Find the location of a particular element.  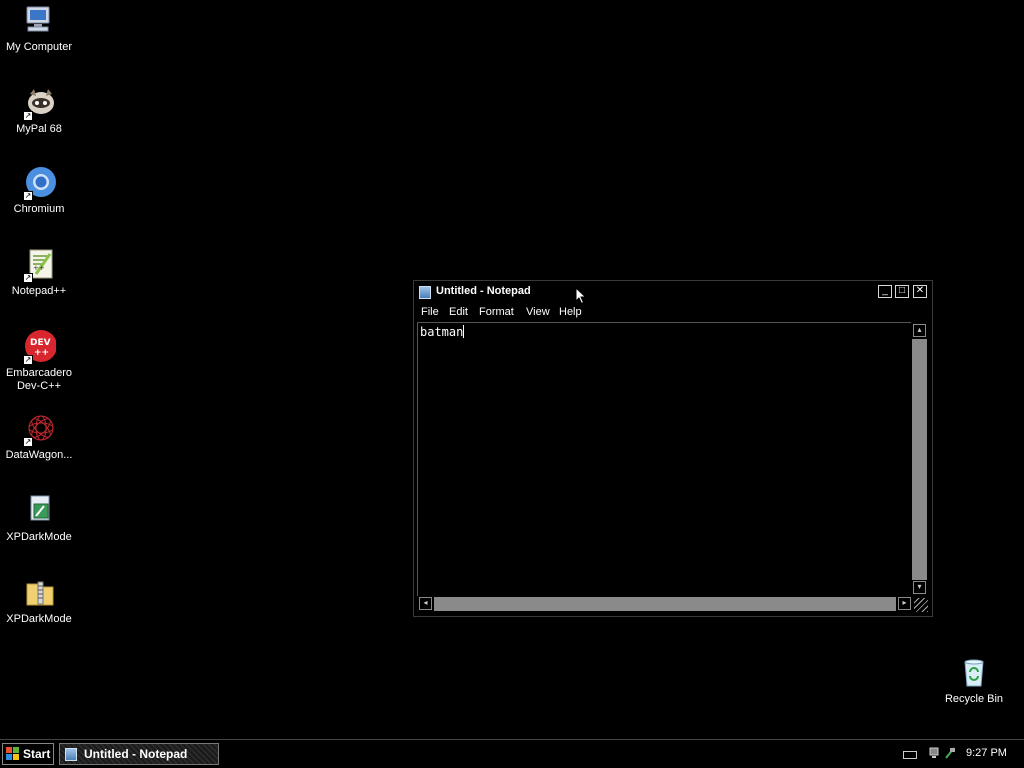

desktop-icon-notepadpp: ++ ↗ Notepad++ is located at coordinates (39, 273).